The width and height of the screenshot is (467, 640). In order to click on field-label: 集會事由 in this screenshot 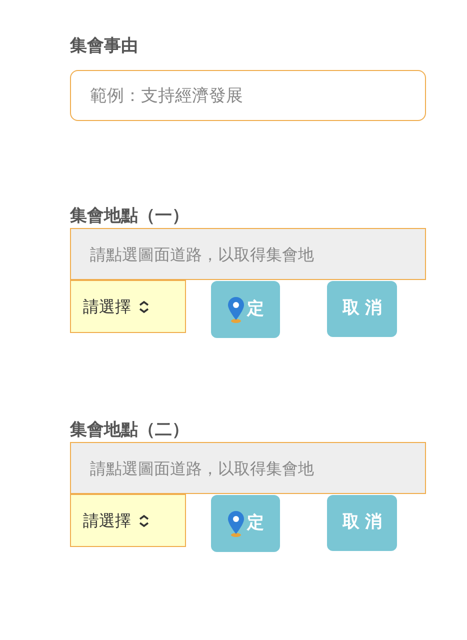, I will do `click(104, 46)`.